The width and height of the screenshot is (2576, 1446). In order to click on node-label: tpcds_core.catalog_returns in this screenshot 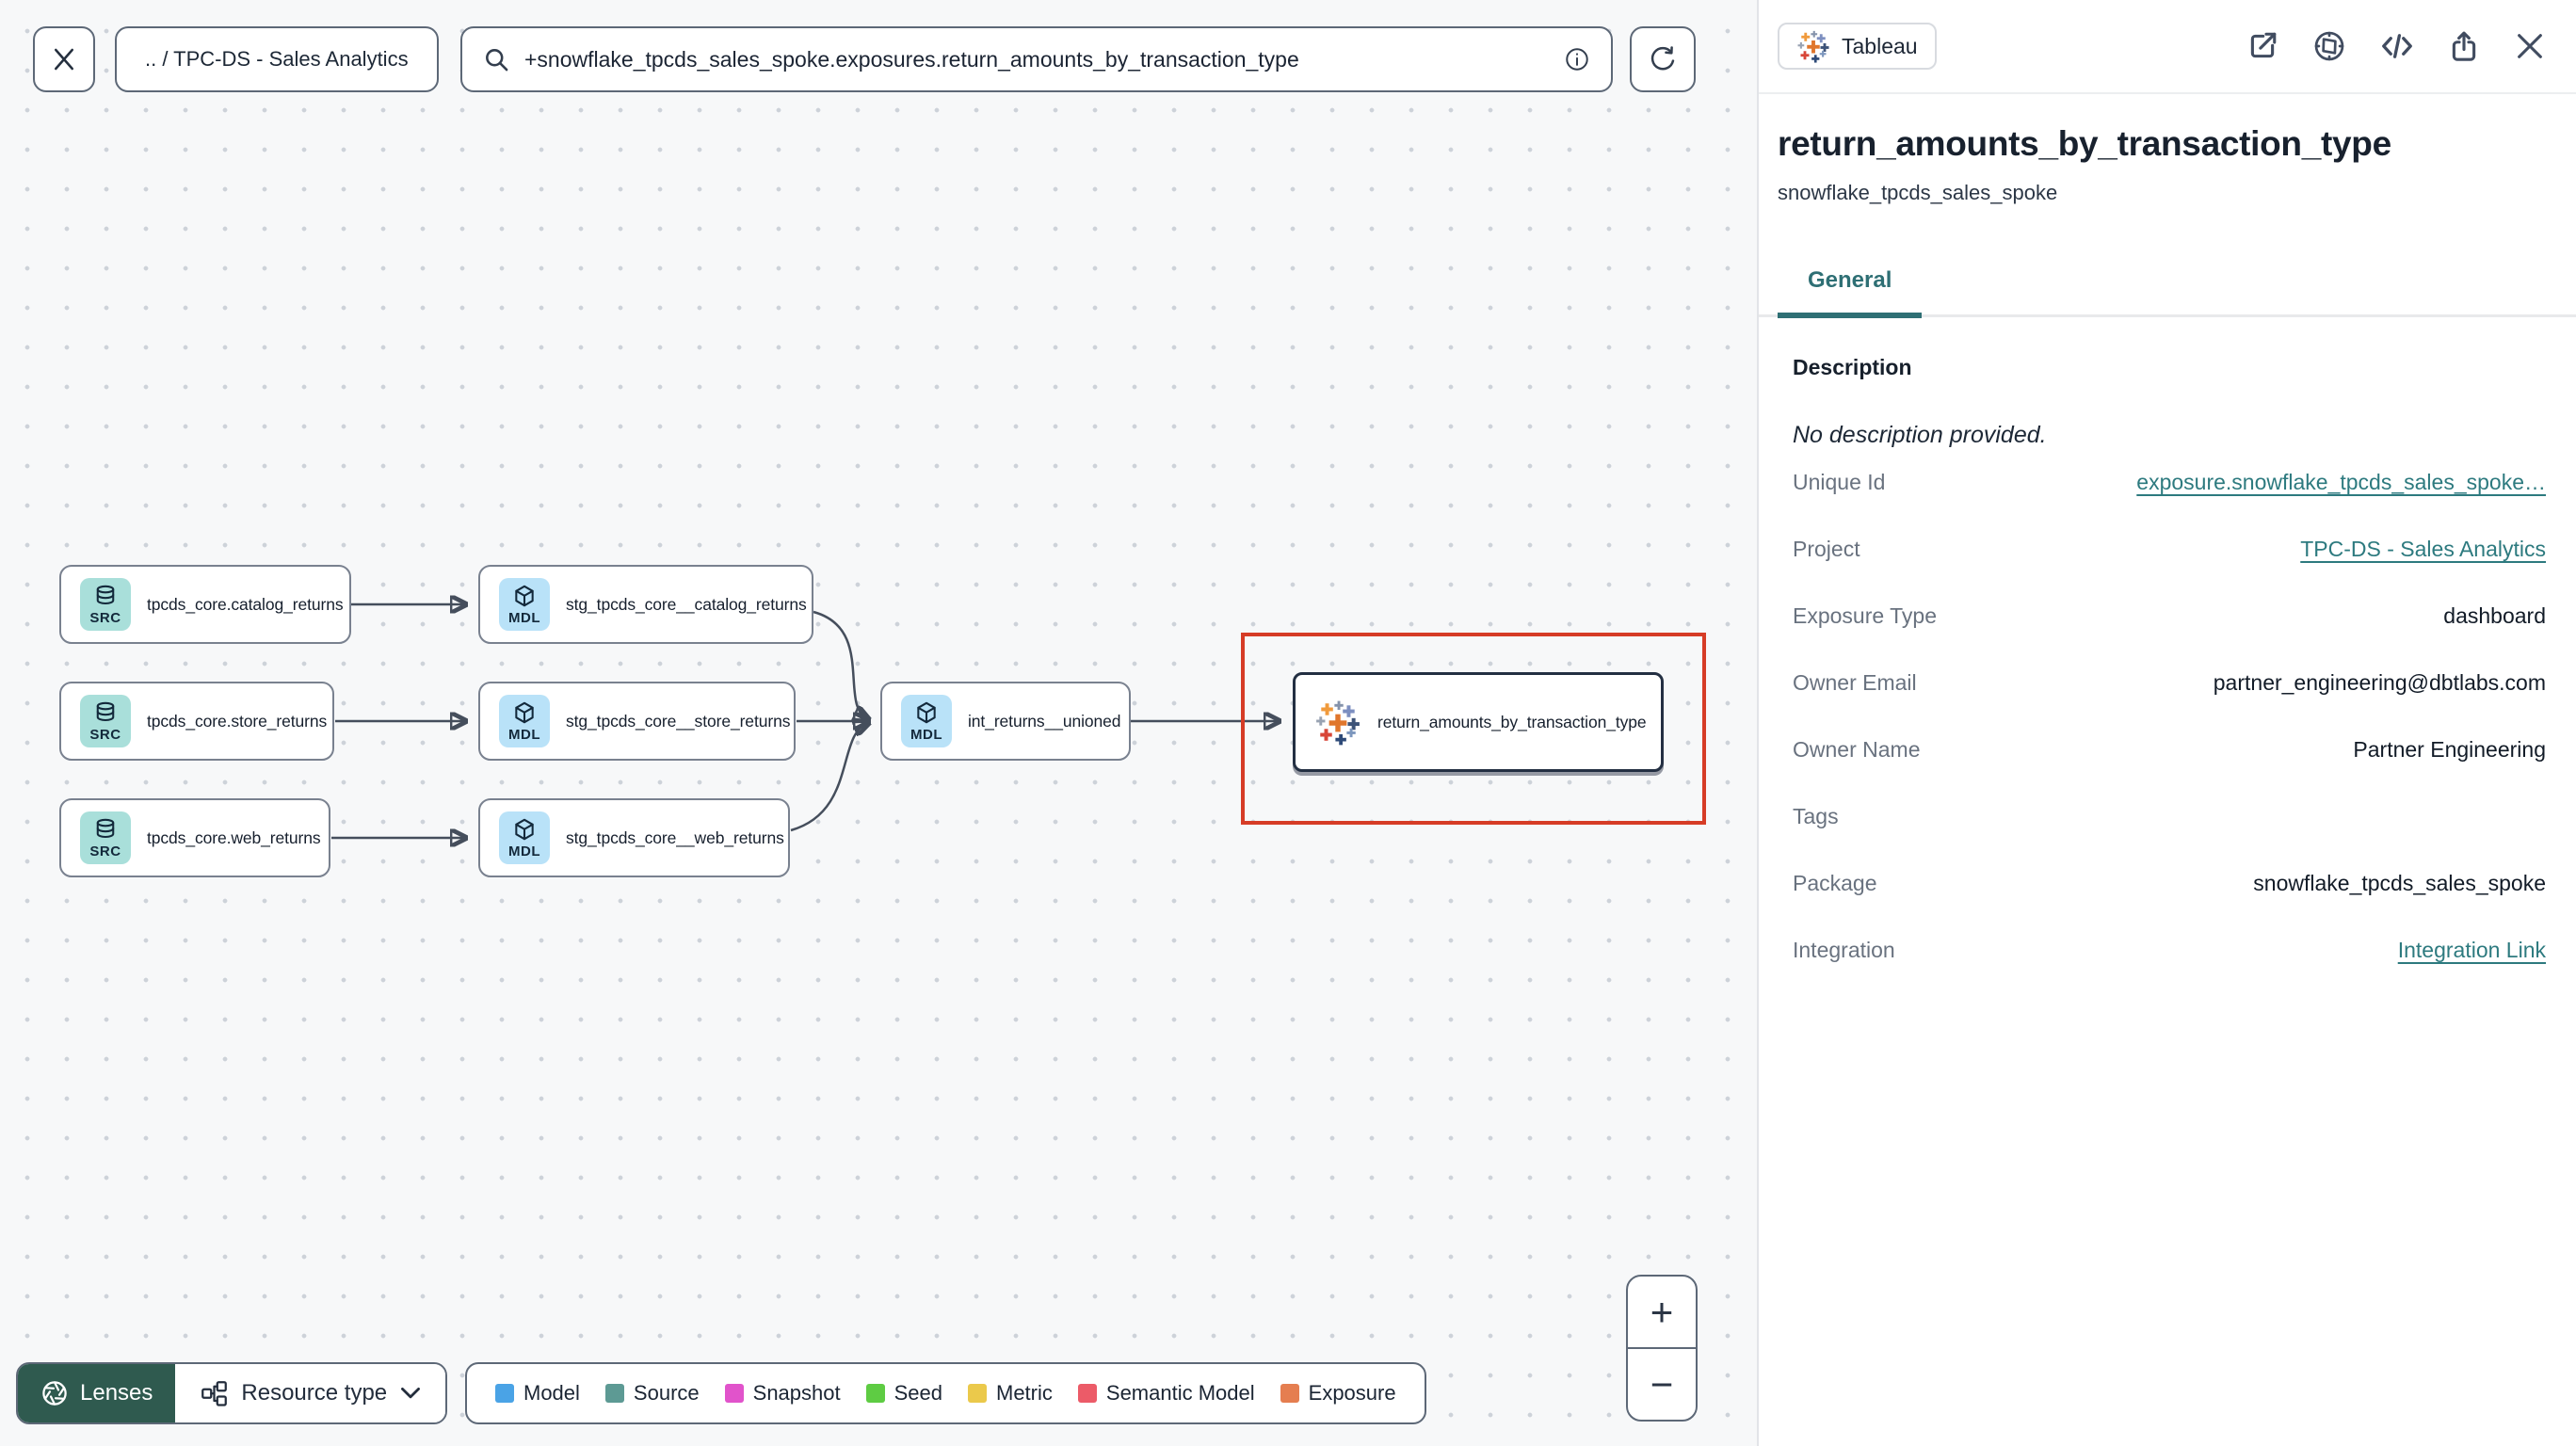, I will do `click(245, 604)`.